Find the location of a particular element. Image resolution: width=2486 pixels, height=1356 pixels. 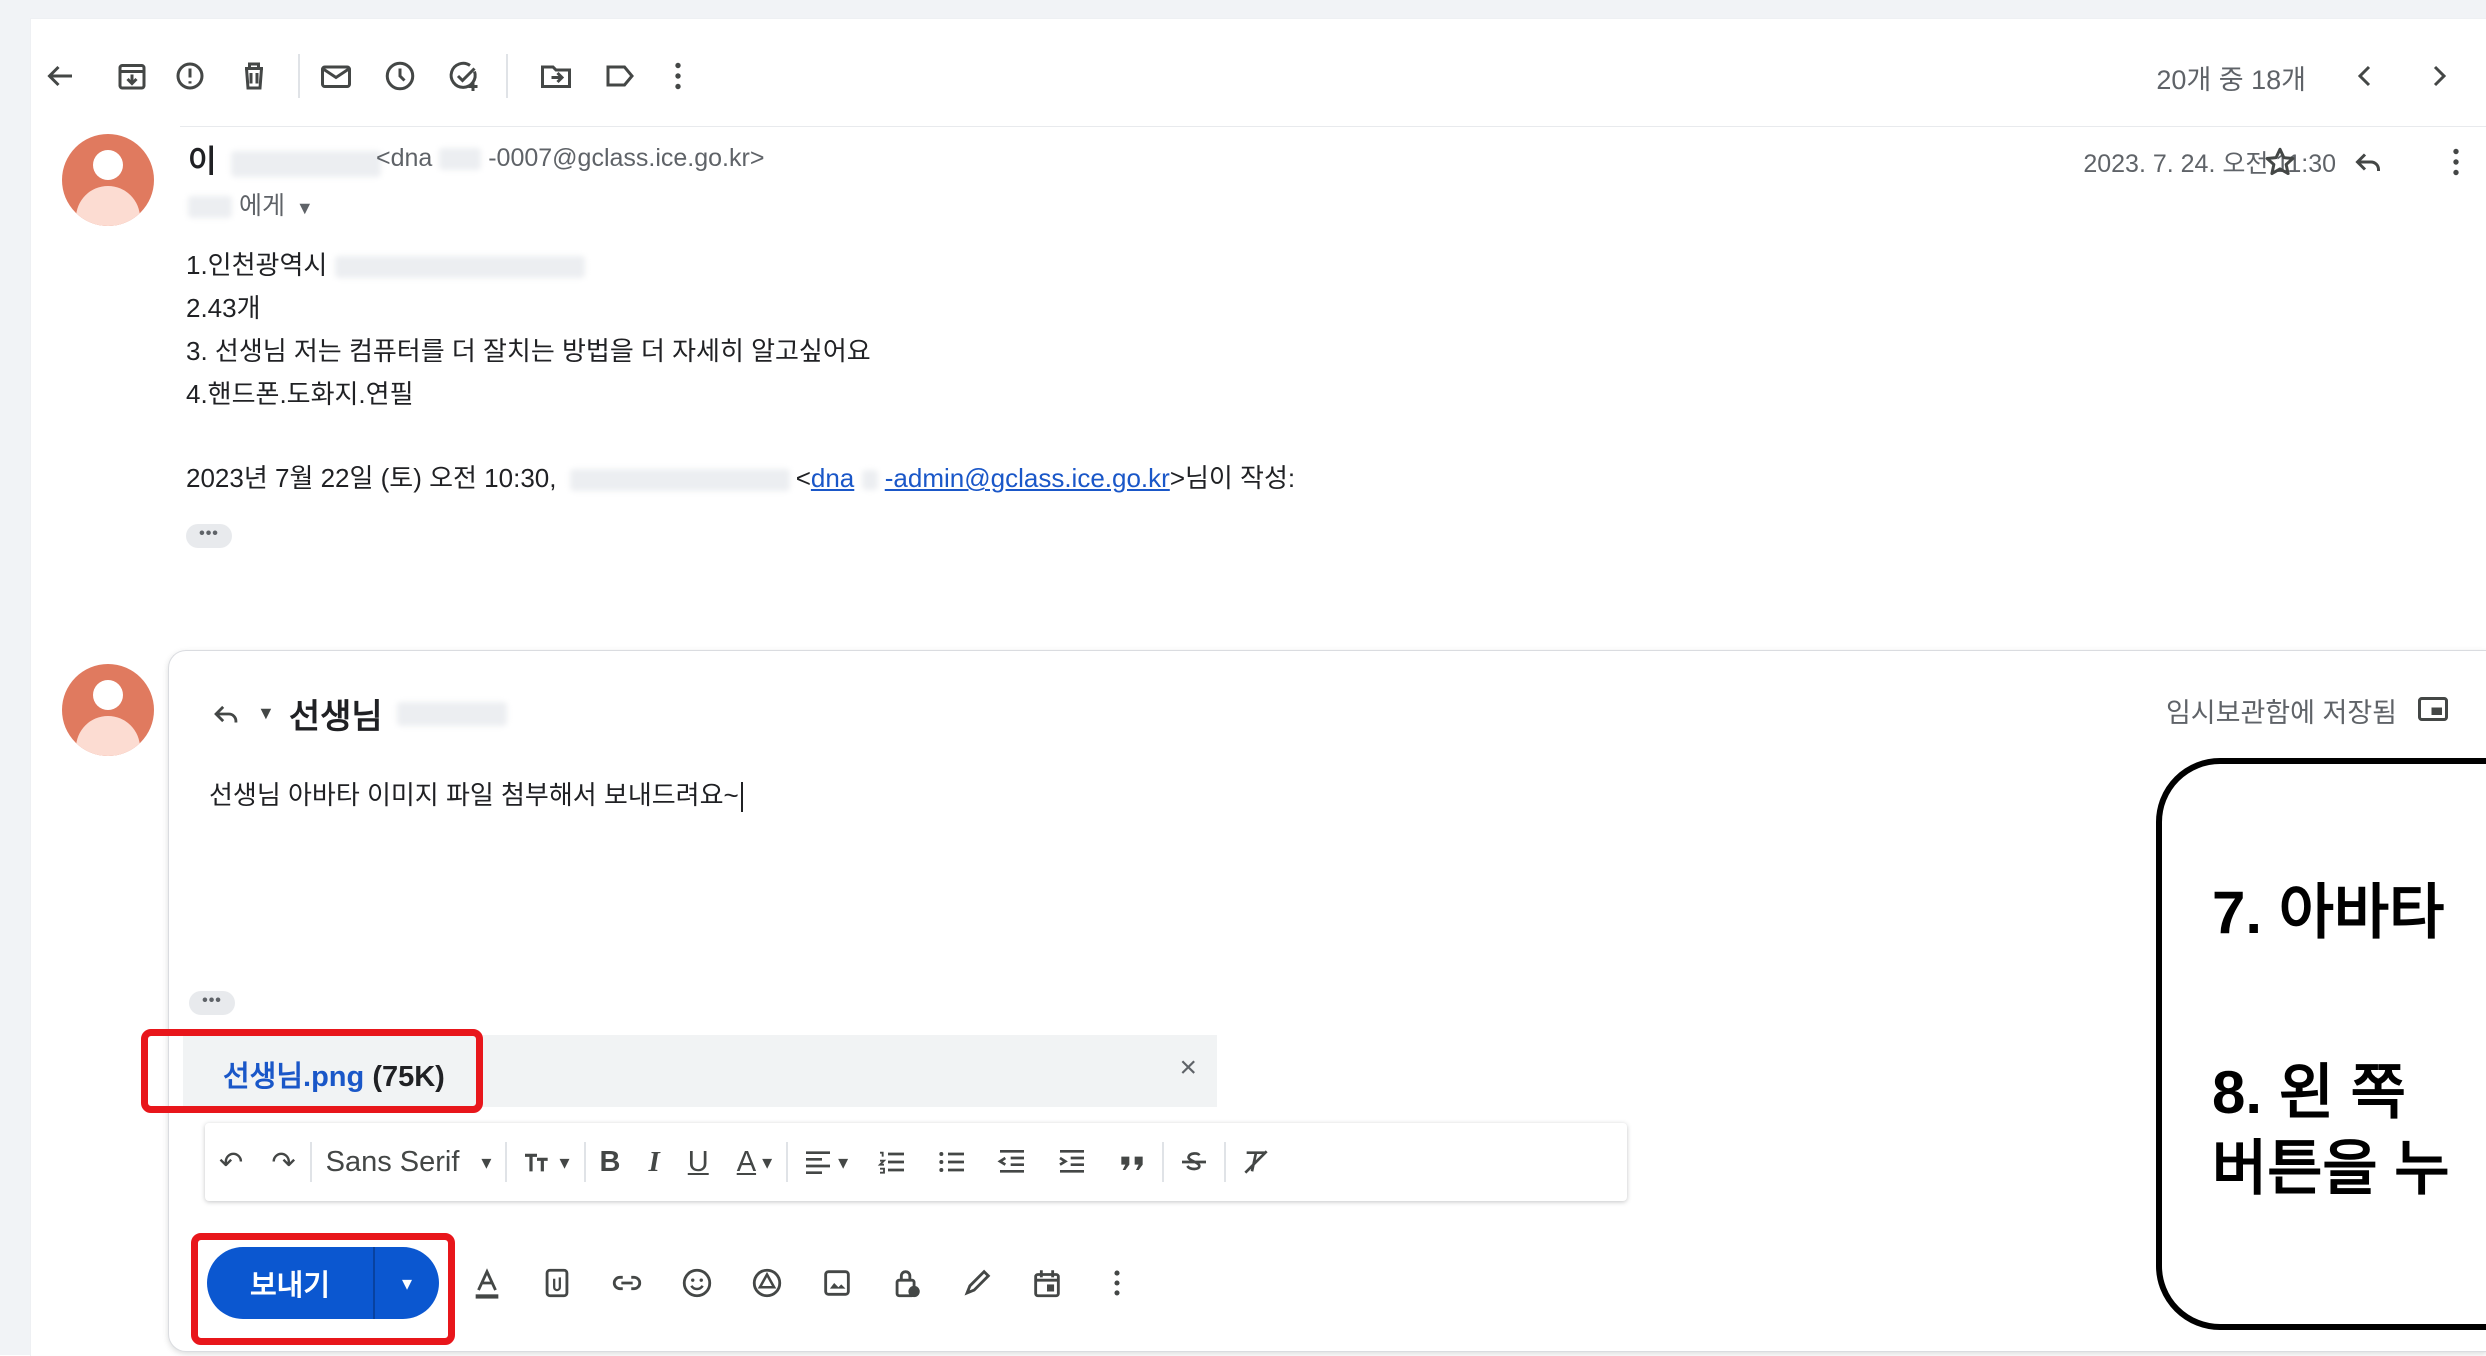

pop-out-icon is located at coordinates (2433, 709).